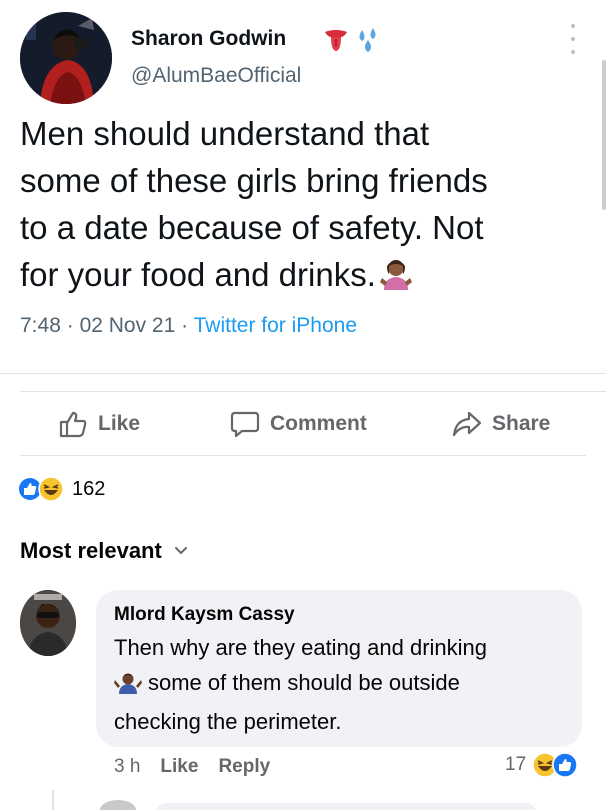  Describe the element at coordinates (521, 423) in the screenshot. I see `share-label: Share` at that location.